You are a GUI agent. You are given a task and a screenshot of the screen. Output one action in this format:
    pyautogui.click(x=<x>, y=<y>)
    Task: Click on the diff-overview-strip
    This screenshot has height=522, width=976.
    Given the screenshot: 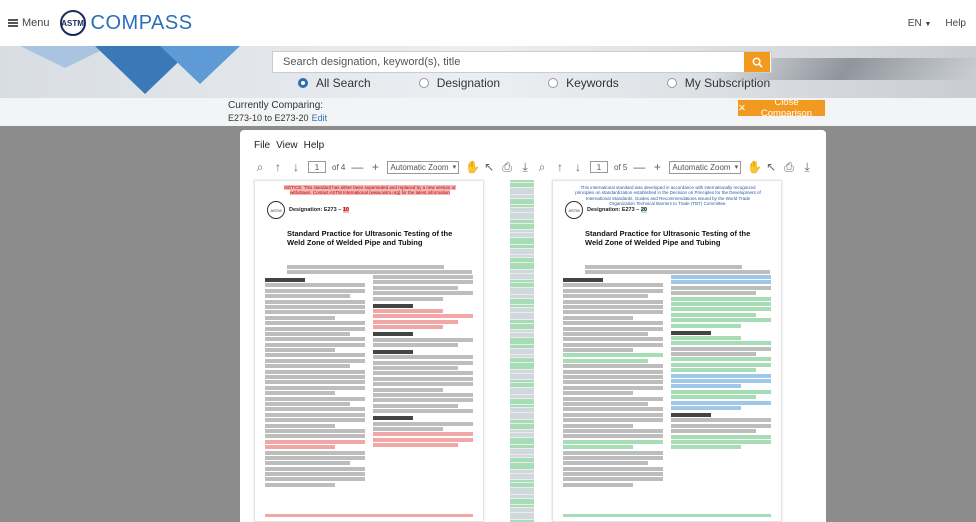 What is the action you would take?
    pyautogui.click(x=522, y=351)
    